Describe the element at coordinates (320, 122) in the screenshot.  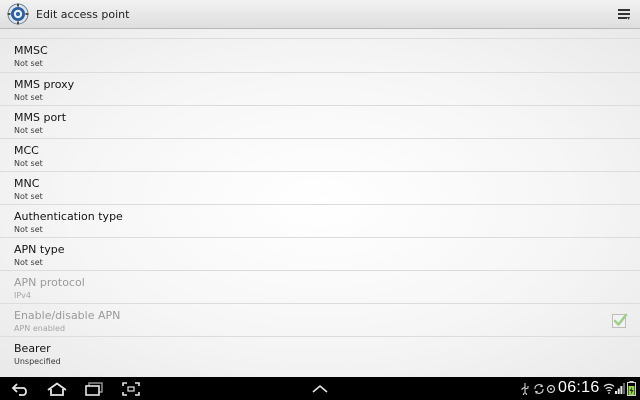
I see `setting-mms-port: MMS port Not set` at that location.